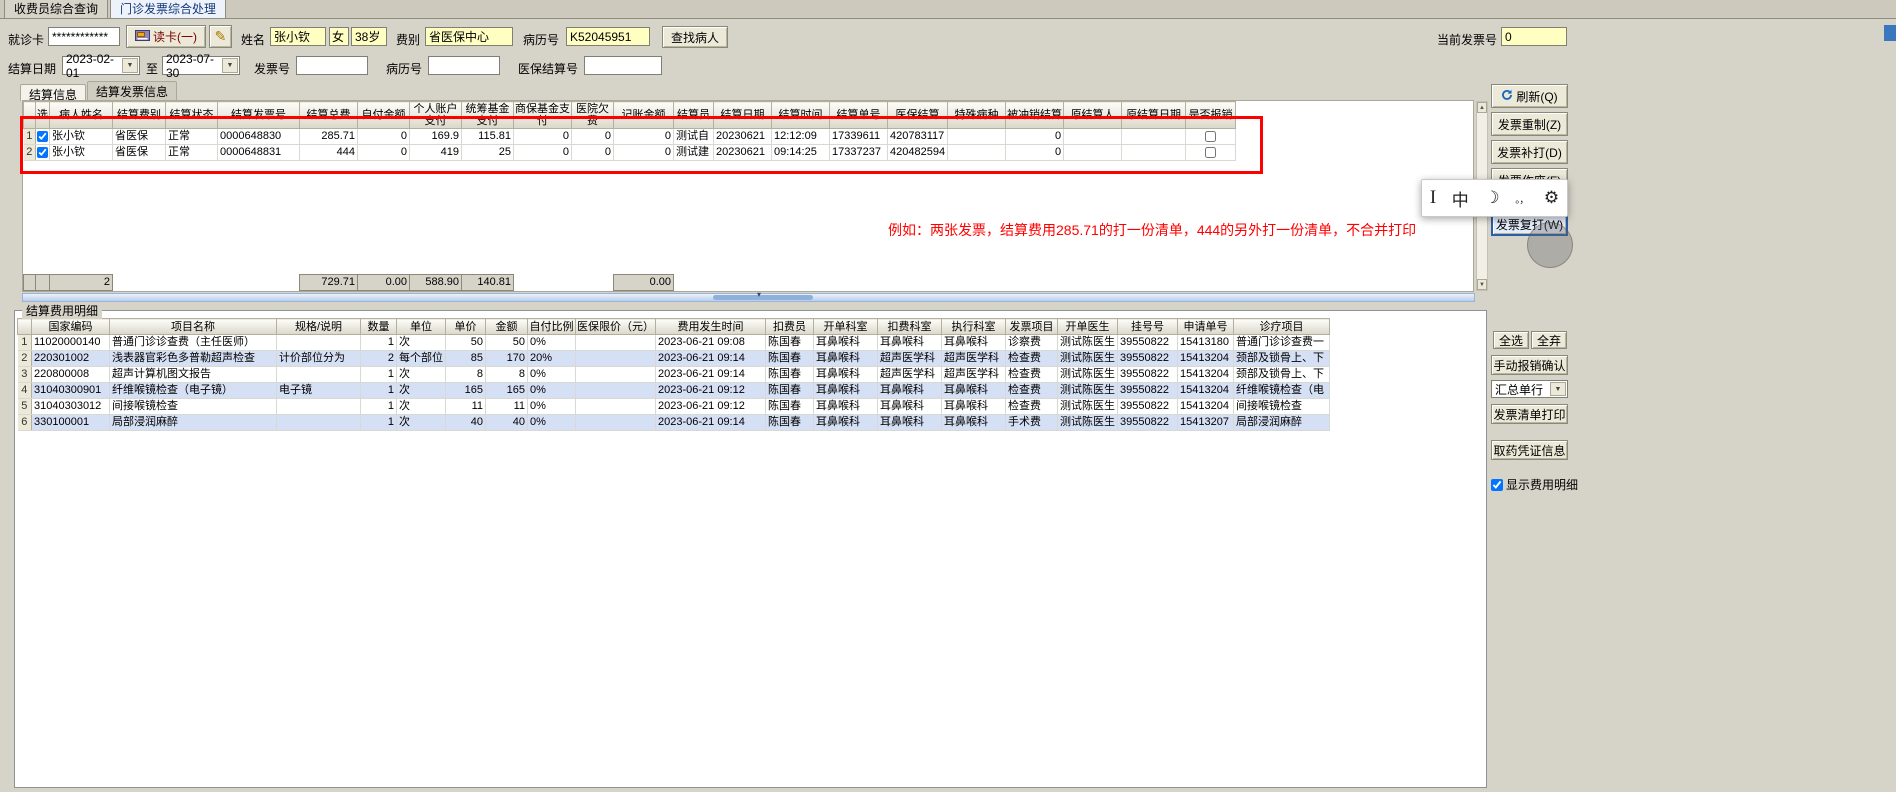 This screenshot has height=792, width=1896. I want to click on ime-toolbar: I 中 ☽ 。， ⚙, so click(1494, 198).